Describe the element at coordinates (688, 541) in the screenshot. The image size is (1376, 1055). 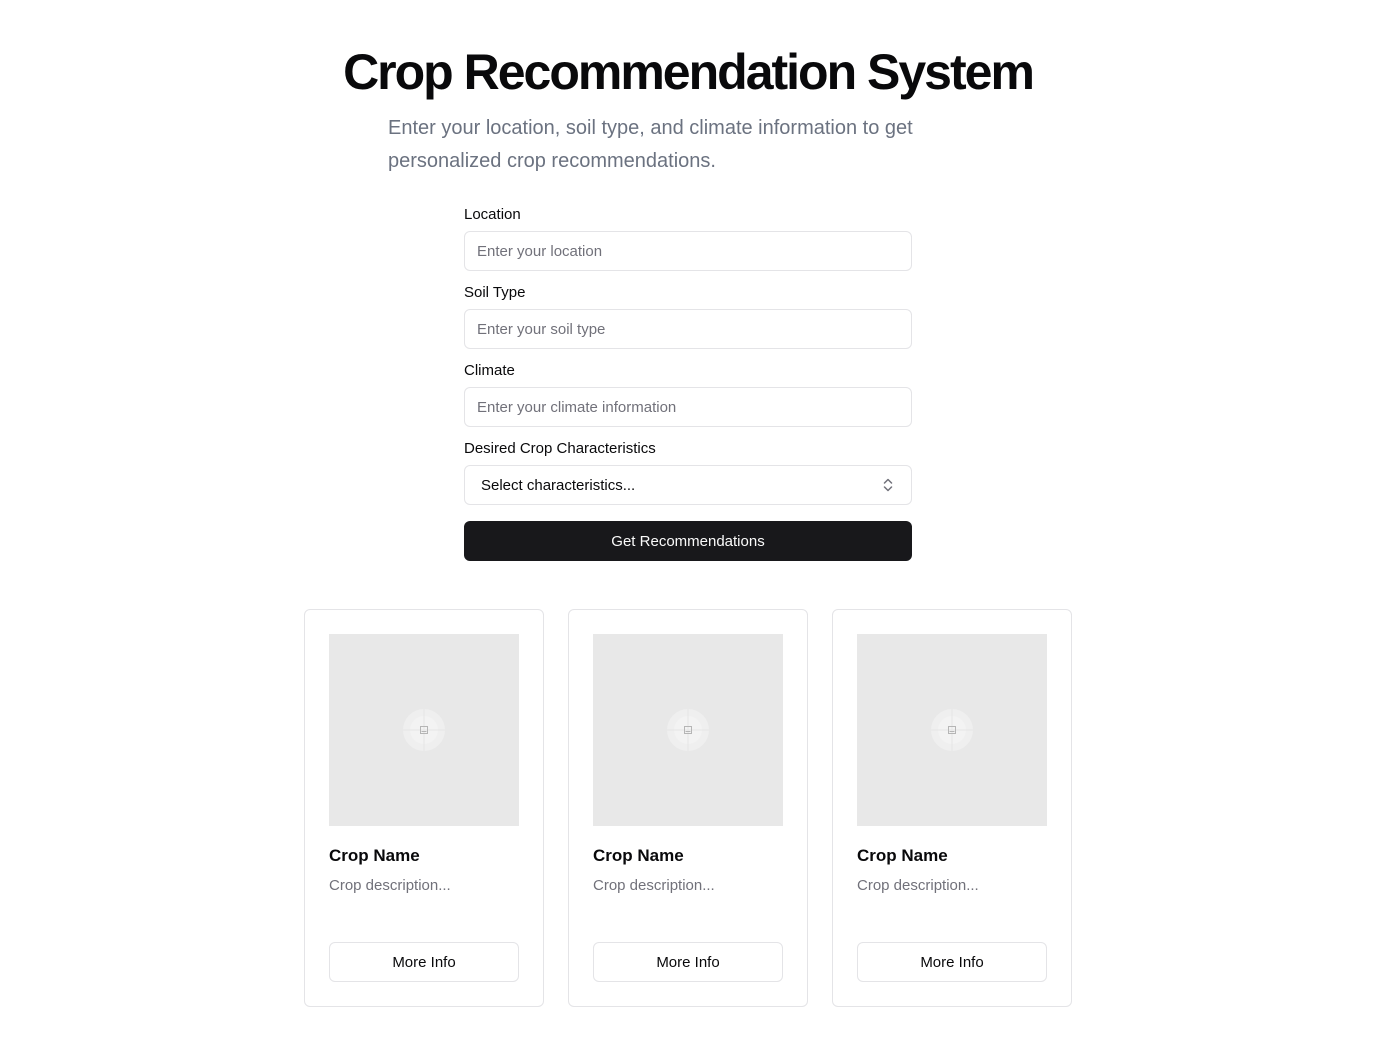
I see `get-recommendations-button: Get Recommendations` at that location.